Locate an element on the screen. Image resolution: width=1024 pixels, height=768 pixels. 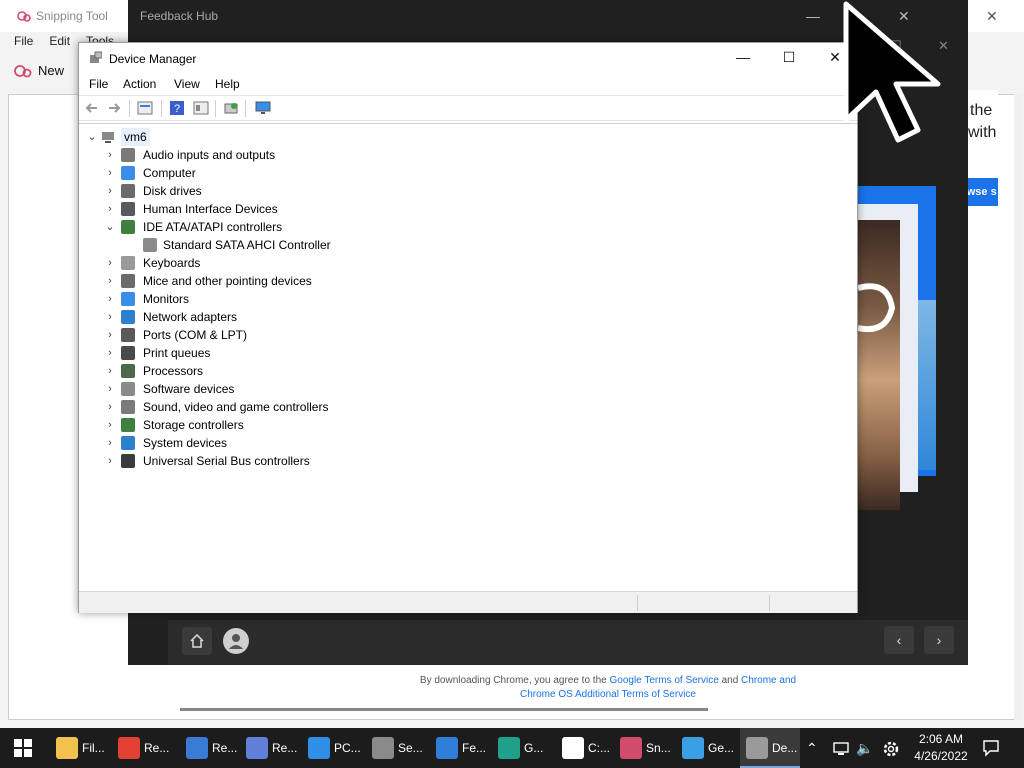
account-button is located at coordinates (236, 641).